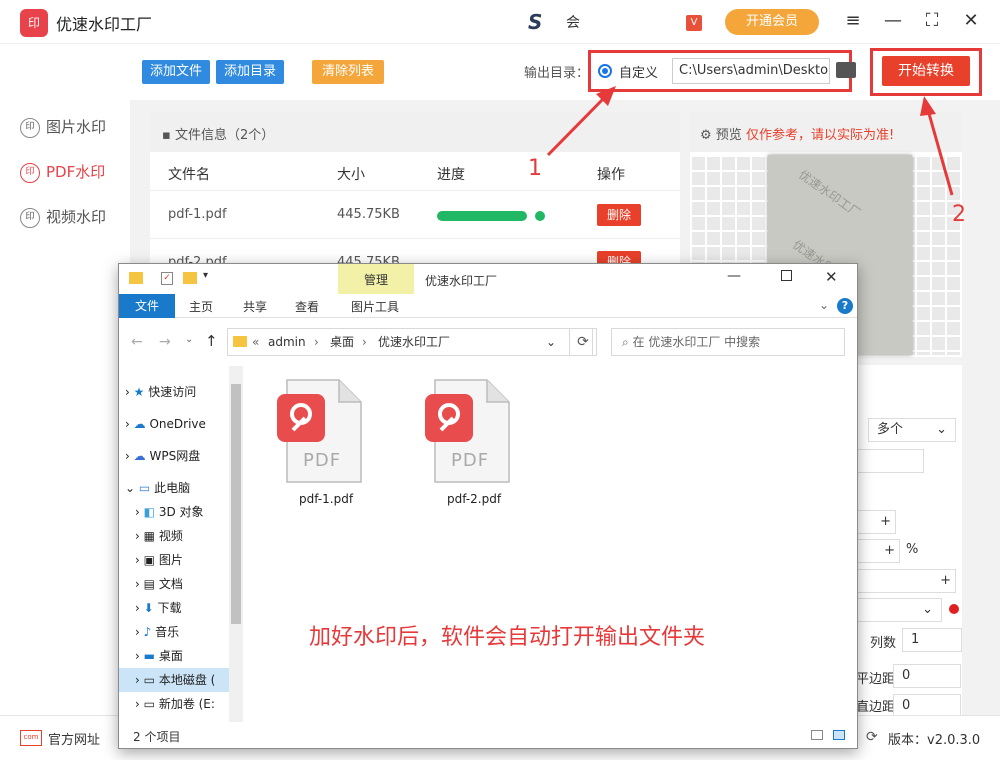 The image size is (1000, 760). Describe the element at coordinates (181, 392) in the screenshot. I see `nav-item-quick-access: › ★ 快速访问` at that location.